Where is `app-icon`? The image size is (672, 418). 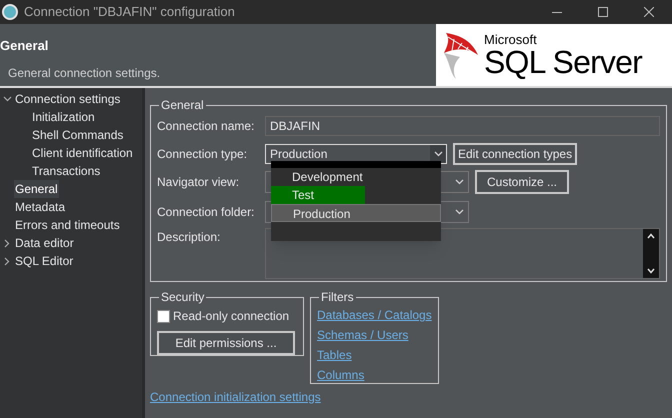
app-icon is located at coordinates (10, 12).